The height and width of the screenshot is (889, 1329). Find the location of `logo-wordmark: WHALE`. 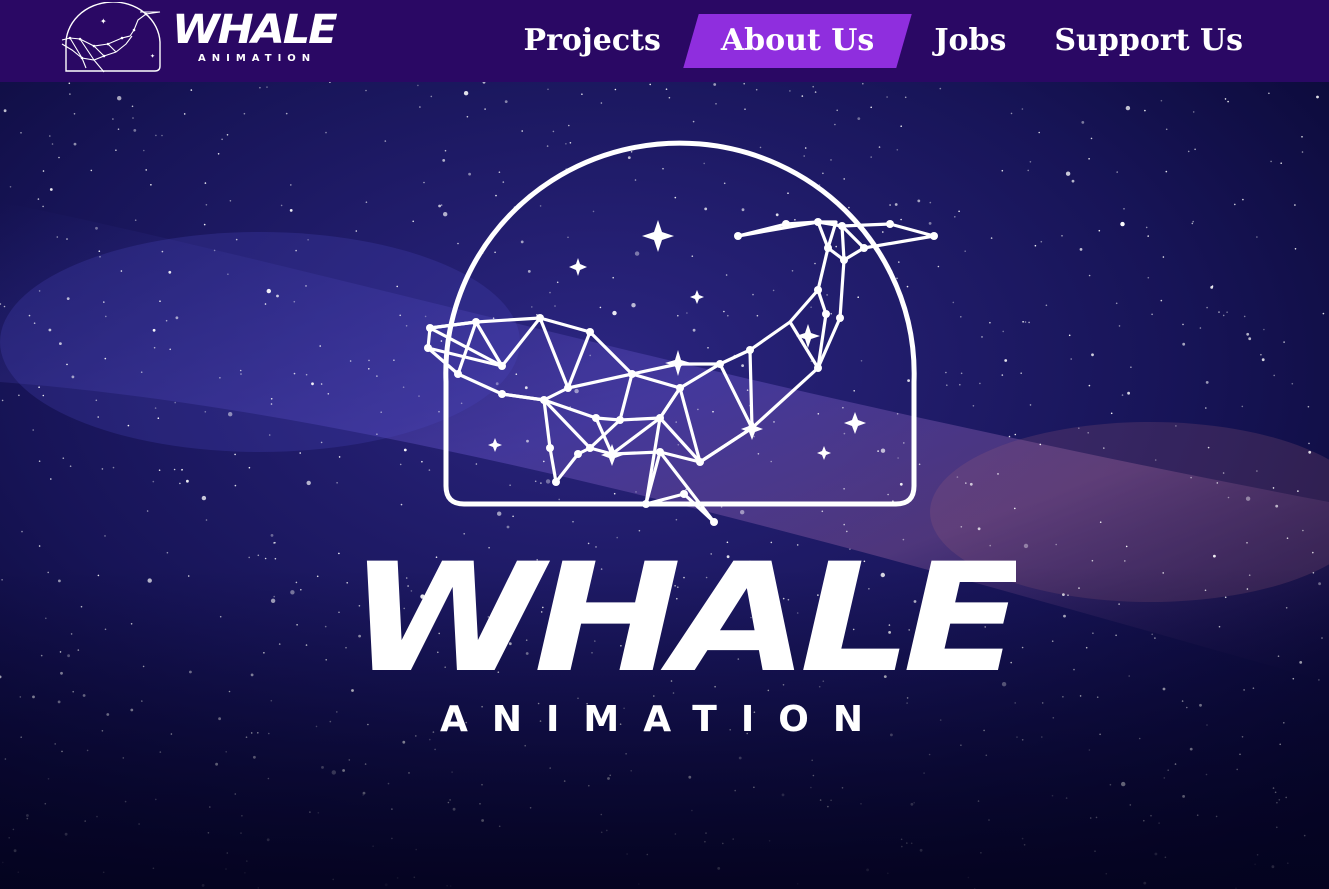

logo-wordmark: WHALE is located at coordinates (255, 30).